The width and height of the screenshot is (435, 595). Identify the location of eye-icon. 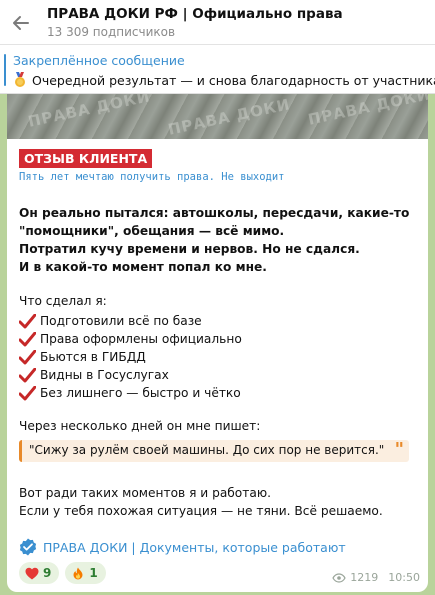
(339, 577).